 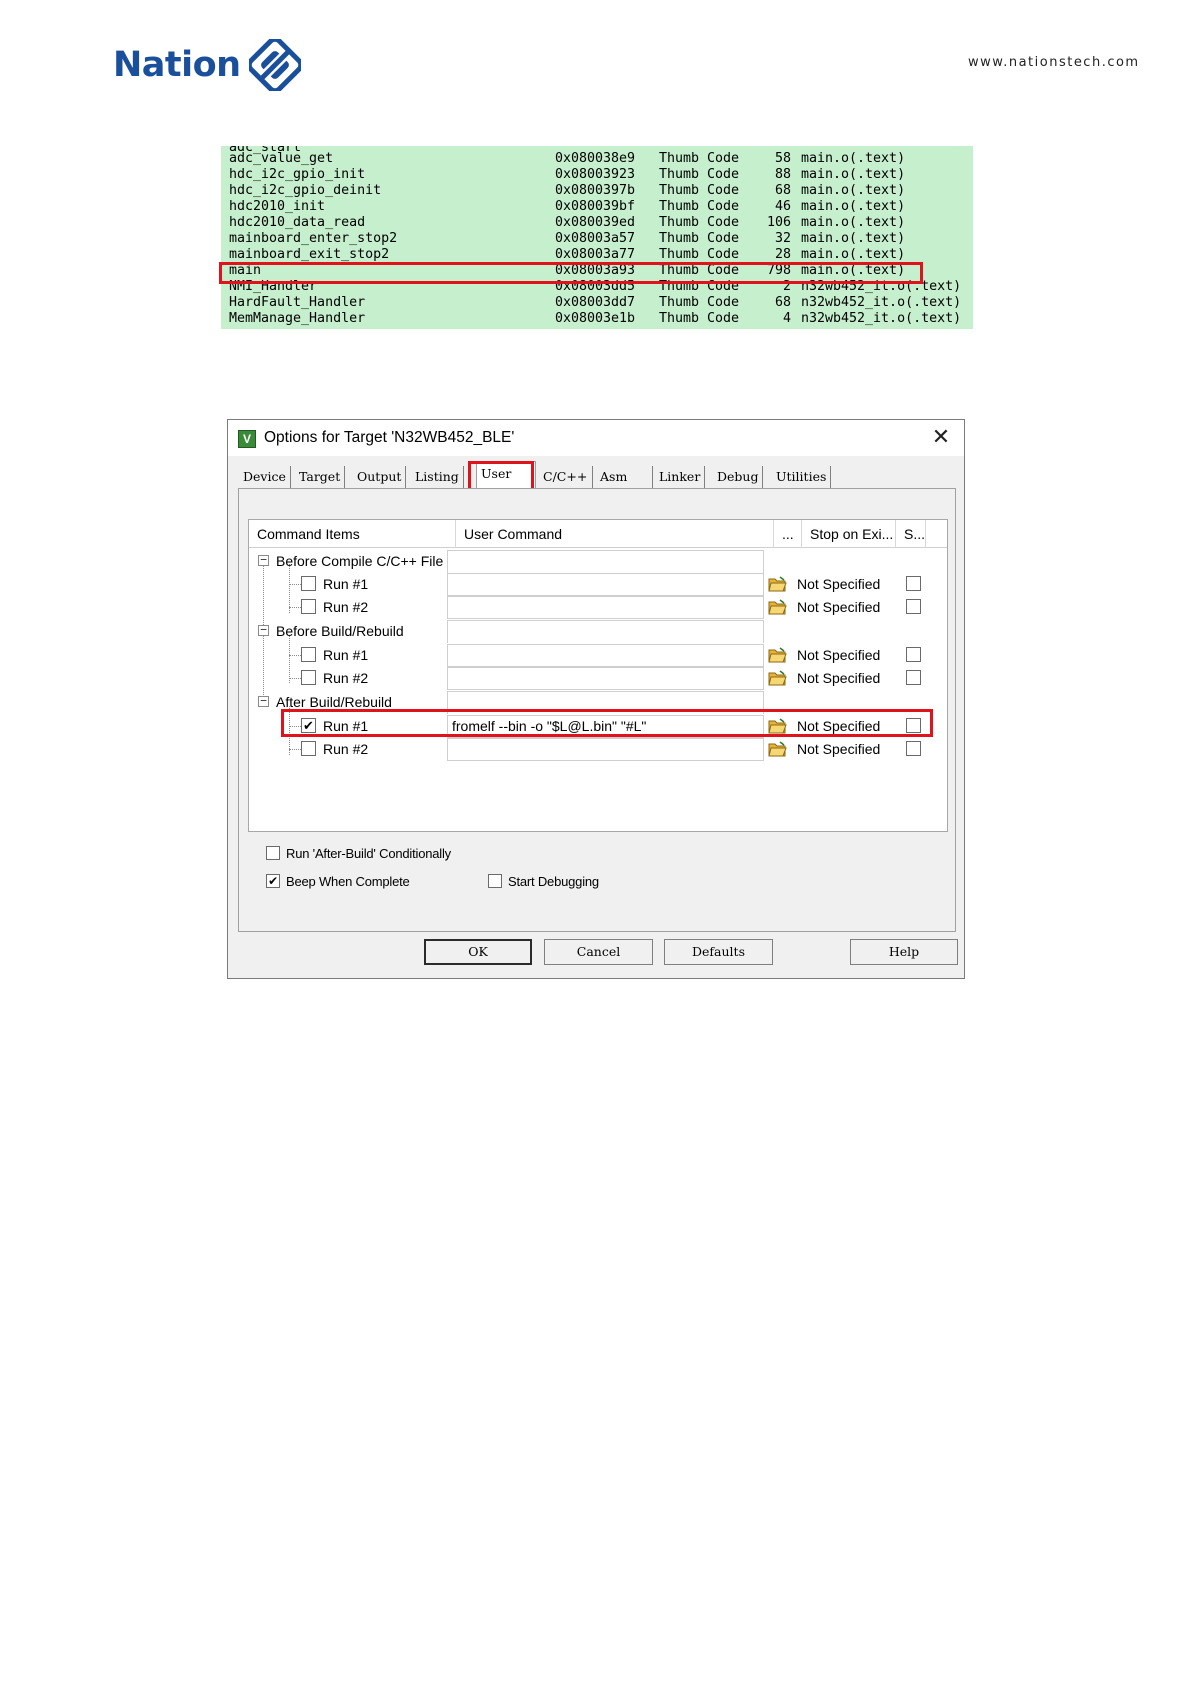 I want to click on option-label: Run 'After-Build' Conditionally, so click(x=368, y=853).